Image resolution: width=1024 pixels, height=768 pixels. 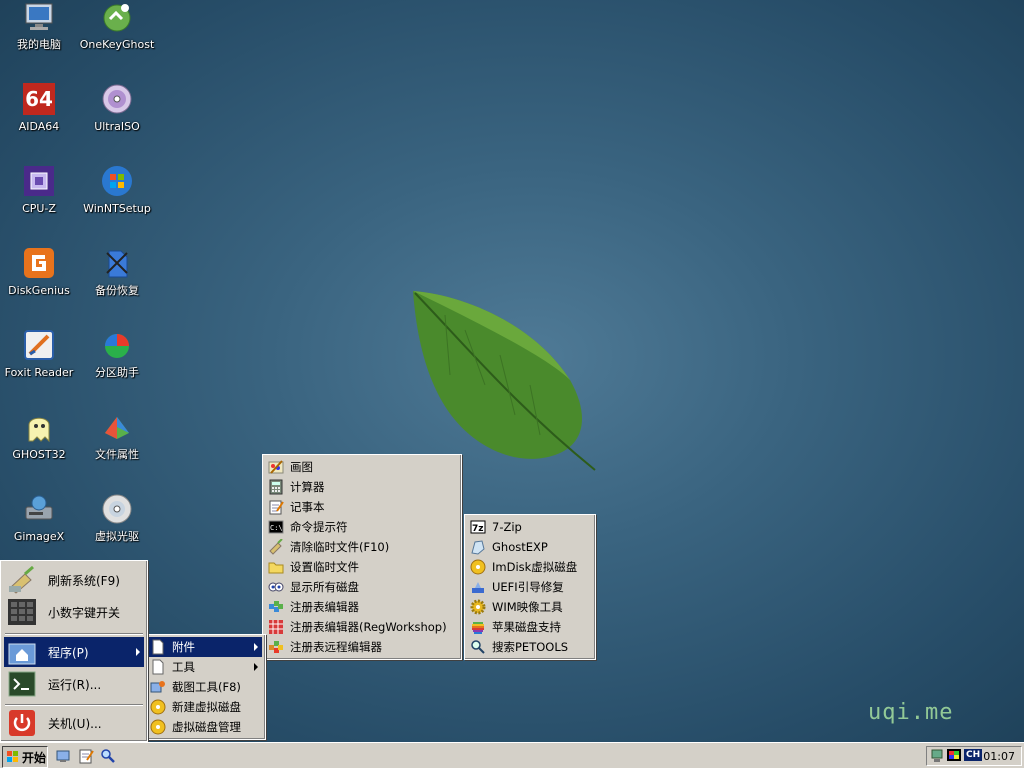 What do you see at coordinates (954, 756) in the screenshot?
I see `tray-display-icon` at bounding box center [954, 756].